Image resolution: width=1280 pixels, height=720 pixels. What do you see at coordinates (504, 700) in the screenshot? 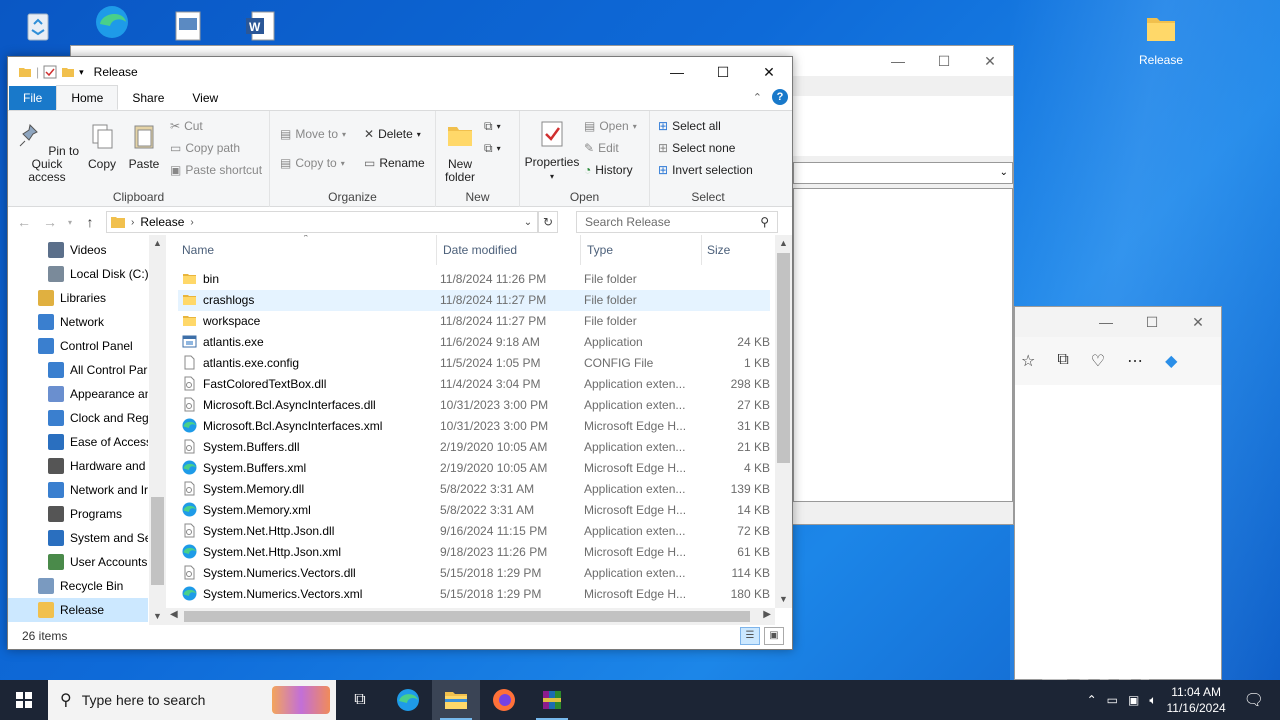
I see `firefox-taskbar-icon` at bounding box center [504, 700].